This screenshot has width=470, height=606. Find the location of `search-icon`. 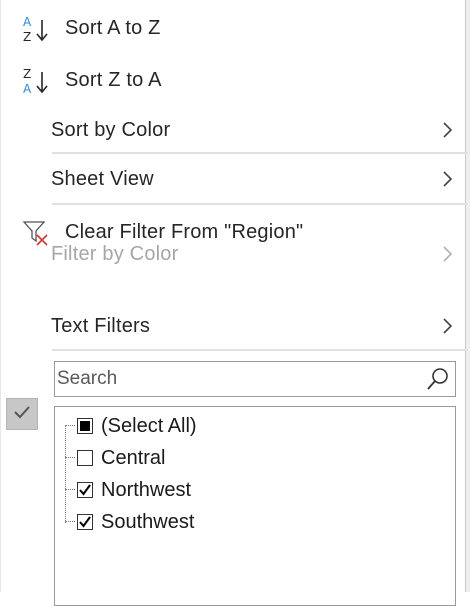

search-icon is located at coordinates (438, 379).